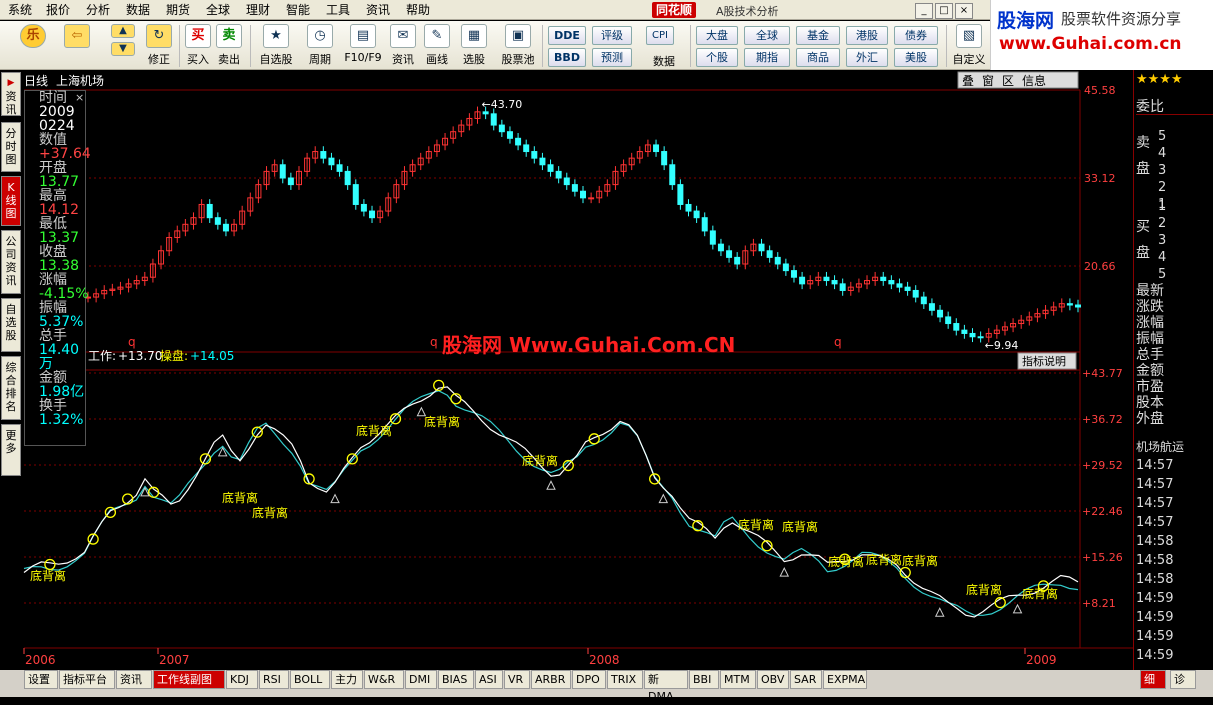 The width and height of the screenshot is (1213, 705). I want to click on open-label: 开盘, so click(53, 168).